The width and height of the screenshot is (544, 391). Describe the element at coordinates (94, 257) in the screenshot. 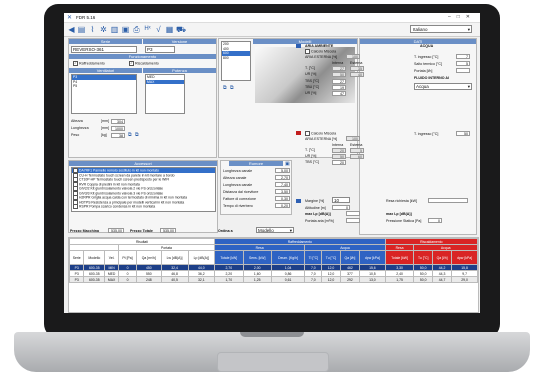

I see `col-header: Modello` at that location.